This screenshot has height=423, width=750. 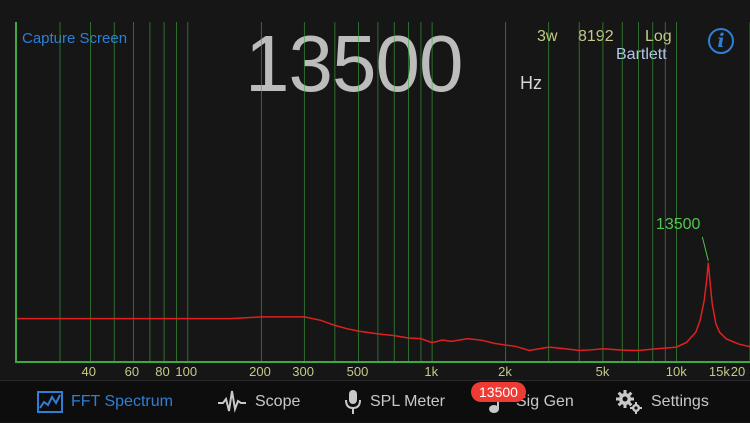 I want to click on tab-label: Scope, so click(x=278, y=401).